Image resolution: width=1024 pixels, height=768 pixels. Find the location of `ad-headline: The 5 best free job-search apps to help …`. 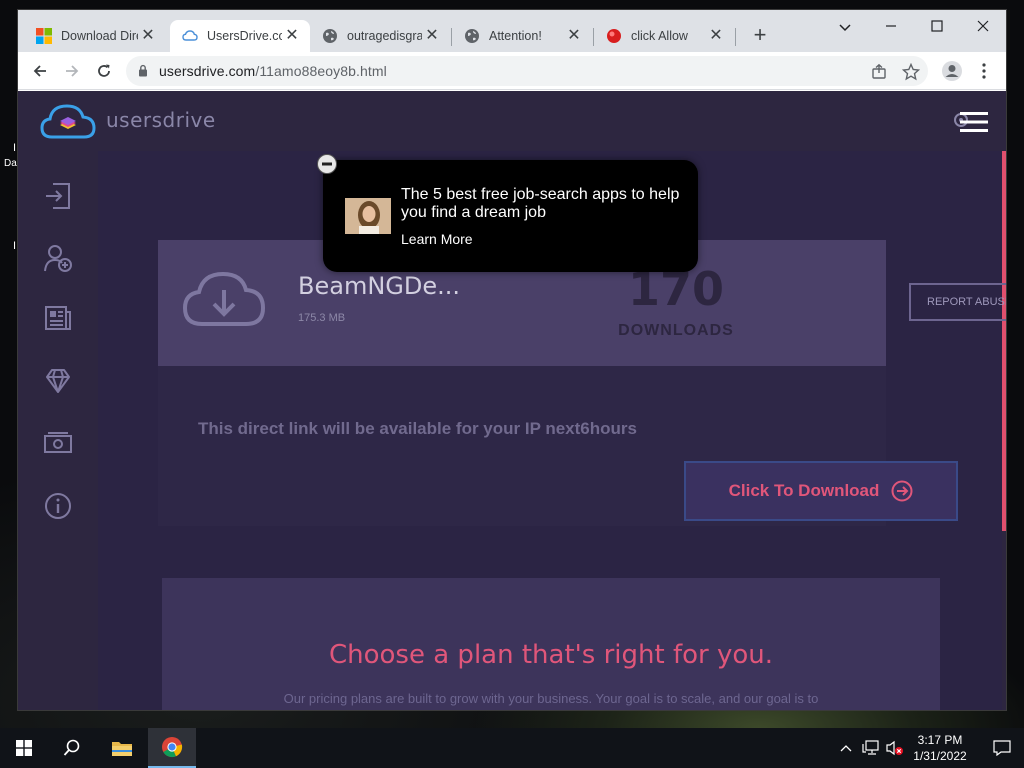

ad-headline: The 5 best free job-search apps to help … is located at coordinates (541, 204).